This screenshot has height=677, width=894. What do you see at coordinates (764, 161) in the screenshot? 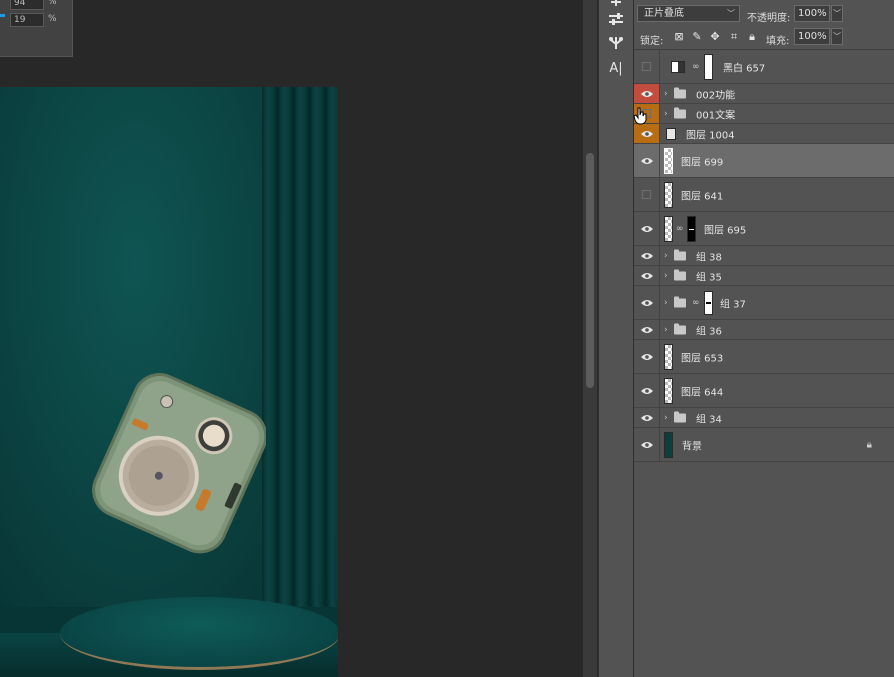
I see `layer-row: 图层 699` at bounding box center [764, 161].